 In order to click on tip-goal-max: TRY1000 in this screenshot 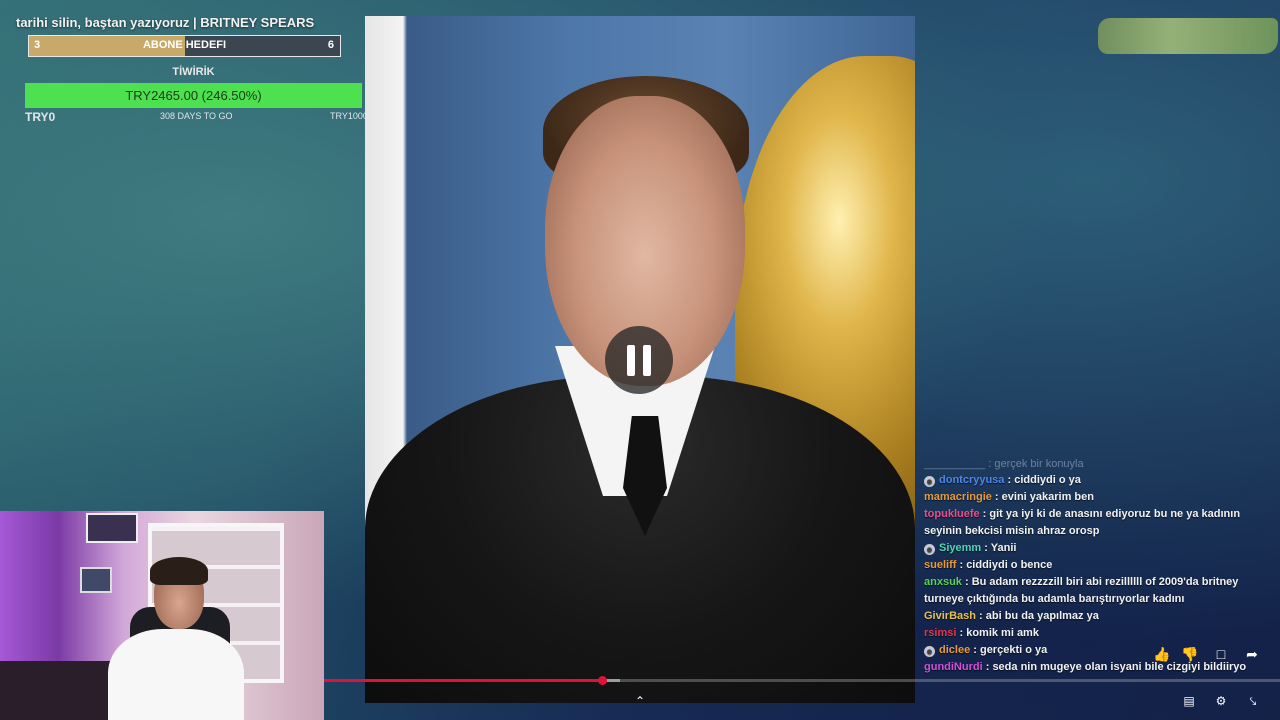, I will do `click(349, 116)`.